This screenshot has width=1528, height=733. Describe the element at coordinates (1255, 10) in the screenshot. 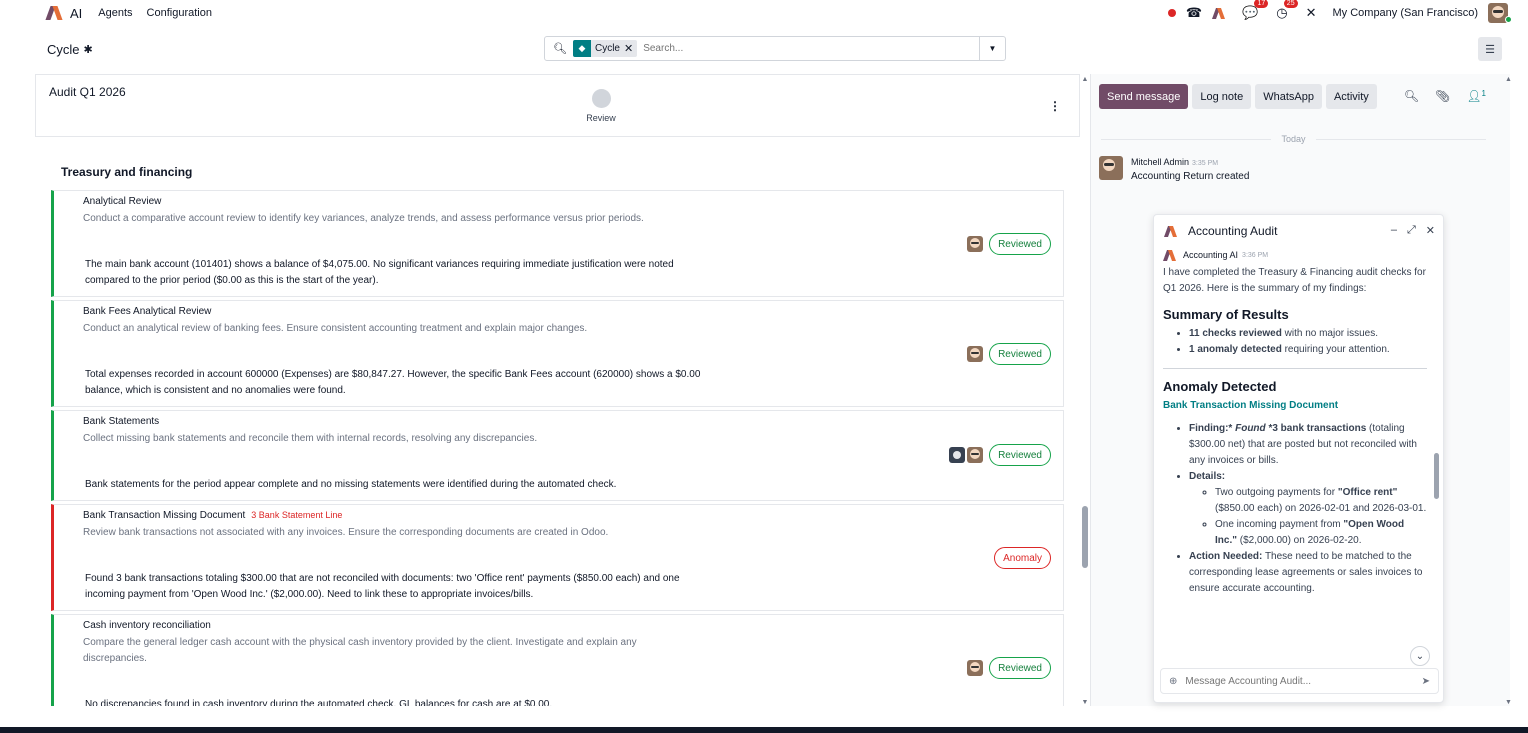

I see `chat-icon: 💬 17` at that location.